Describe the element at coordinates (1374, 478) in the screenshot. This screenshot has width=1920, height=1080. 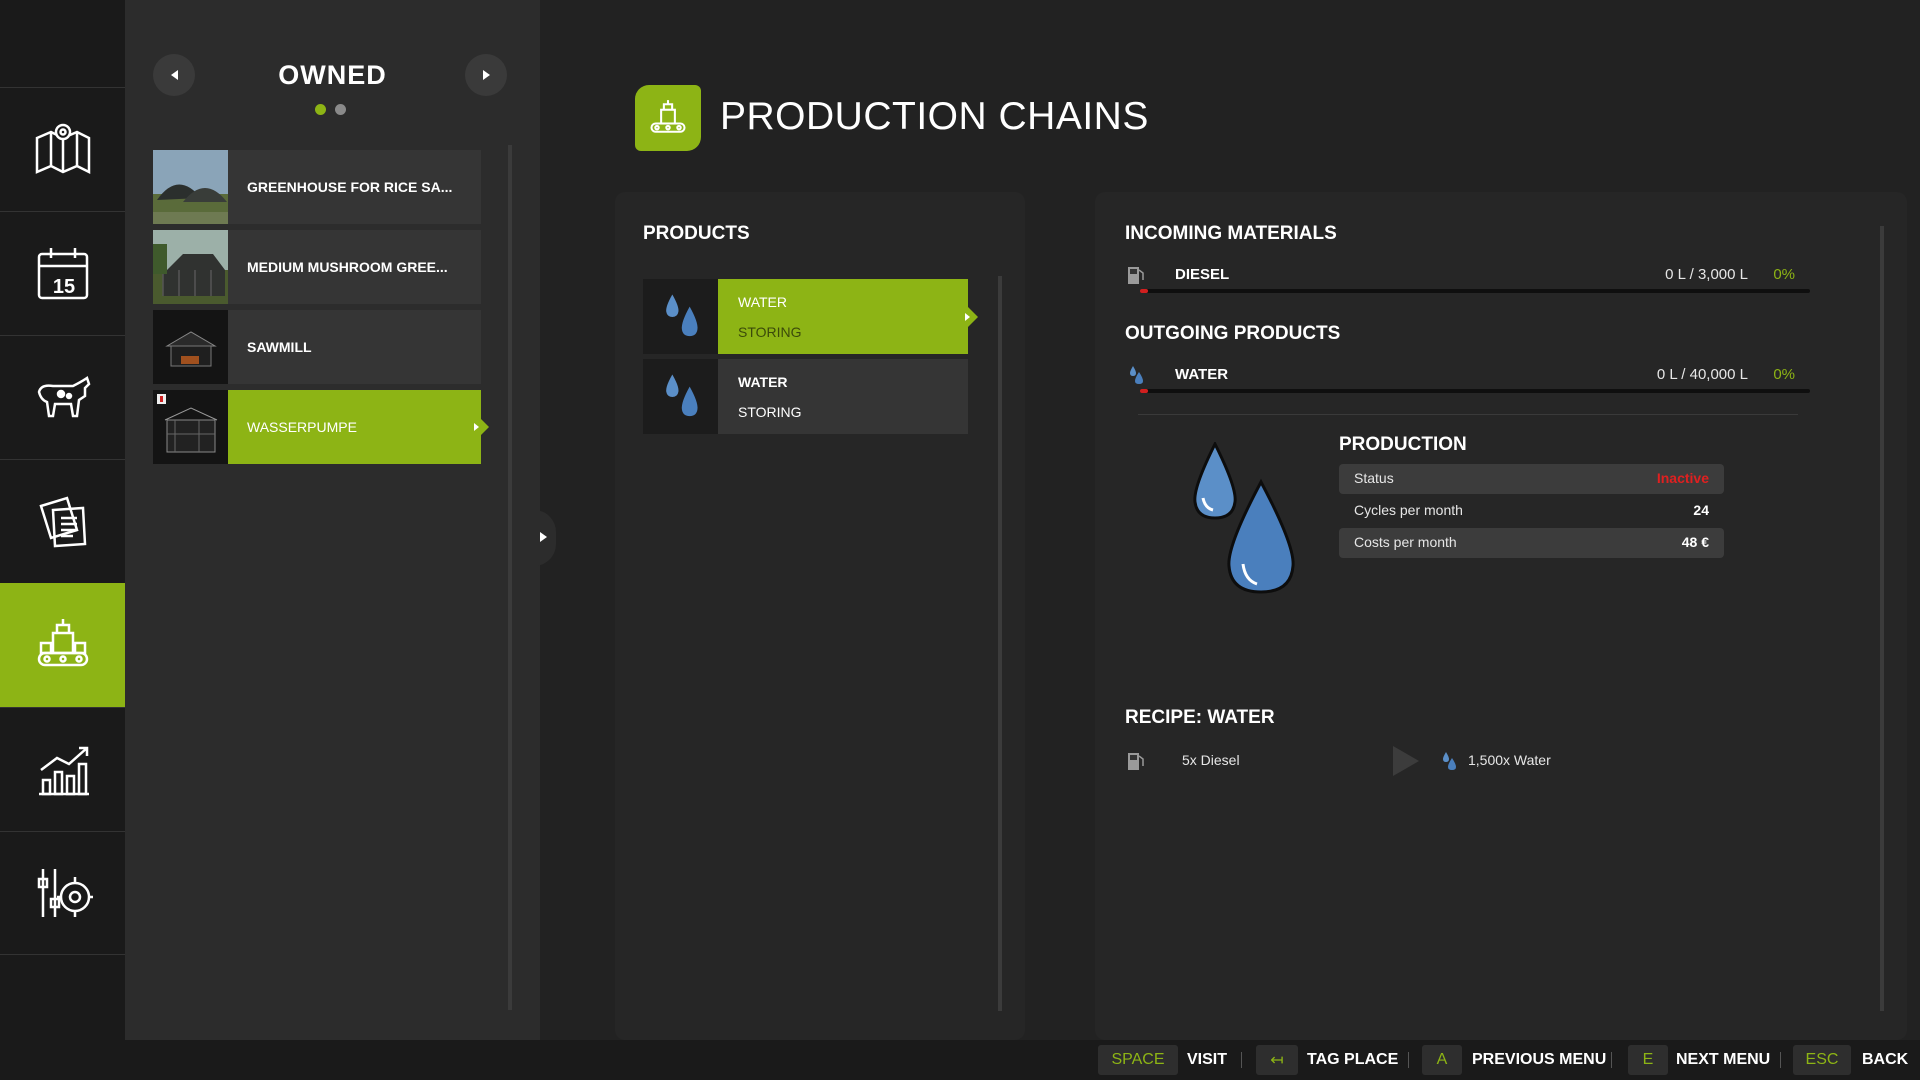
I see `status-label: Status` at that location.